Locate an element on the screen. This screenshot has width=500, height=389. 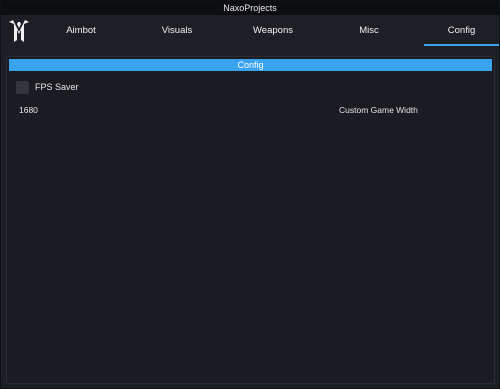
tab-label: Config is located at coordinates (461, 30).